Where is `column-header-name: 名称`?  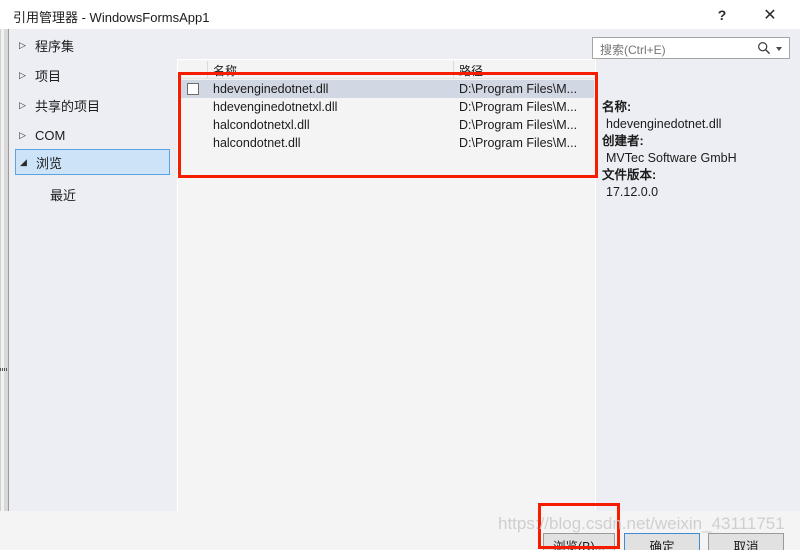
column-header-name: 名称 is located at coordinates (225, 70).